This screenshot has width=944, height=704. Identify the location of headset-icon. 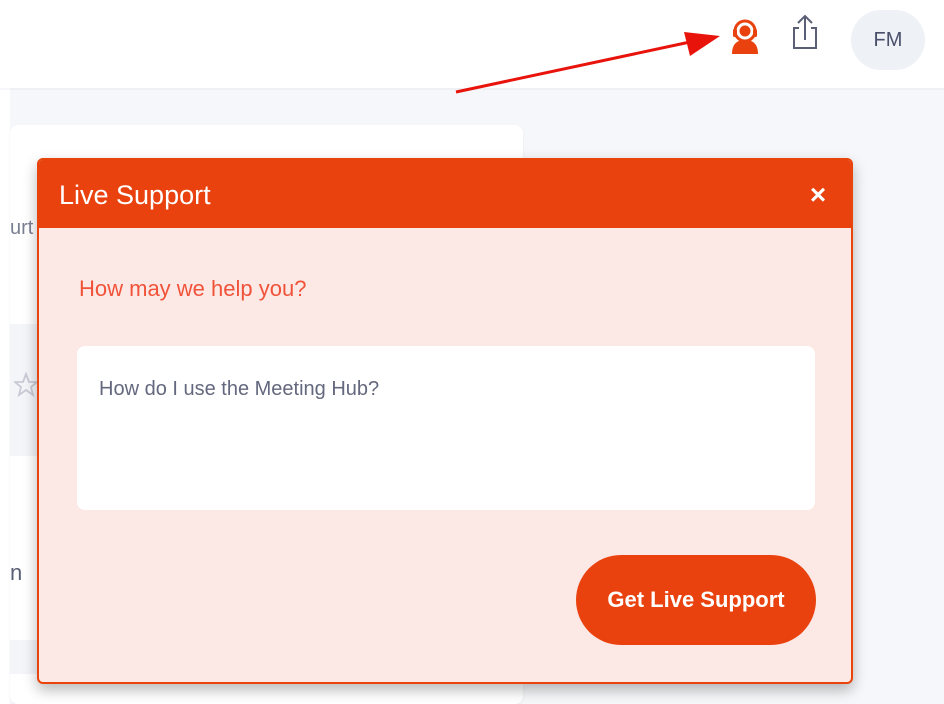
(745, 36).